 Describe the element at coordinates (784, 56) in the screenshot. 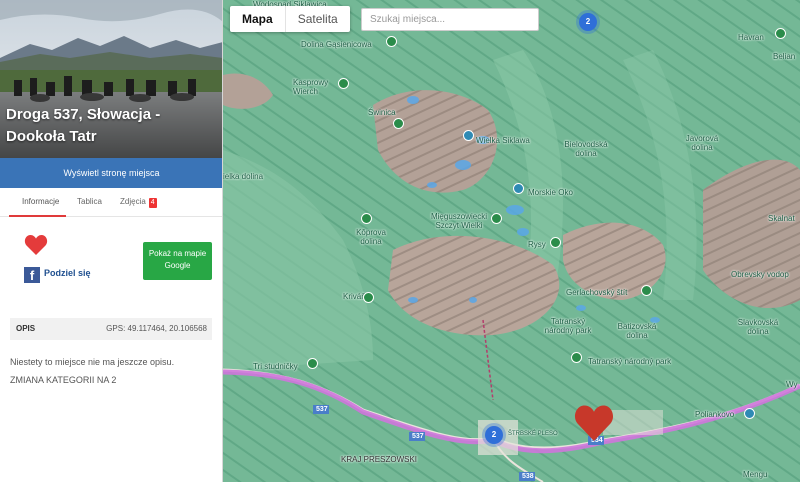

I see `map-label-belianske: Belian` at that location.